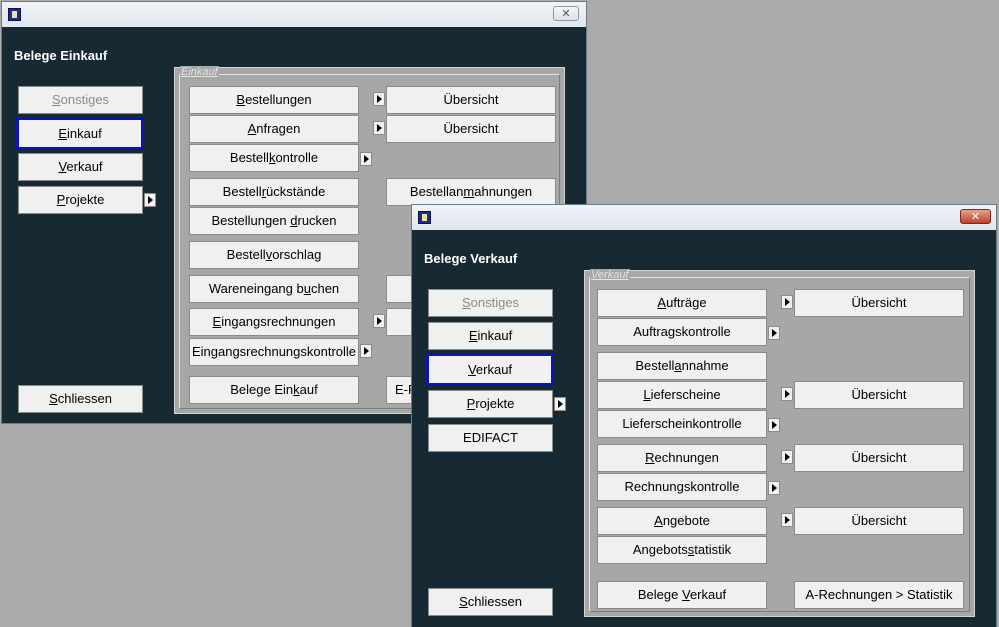 The width and height of the screenshot is (999, 627). Describe the element at coordinates (274, 100) in the screenshot. I see `bestellungen-button: Bestellungen` at that location.